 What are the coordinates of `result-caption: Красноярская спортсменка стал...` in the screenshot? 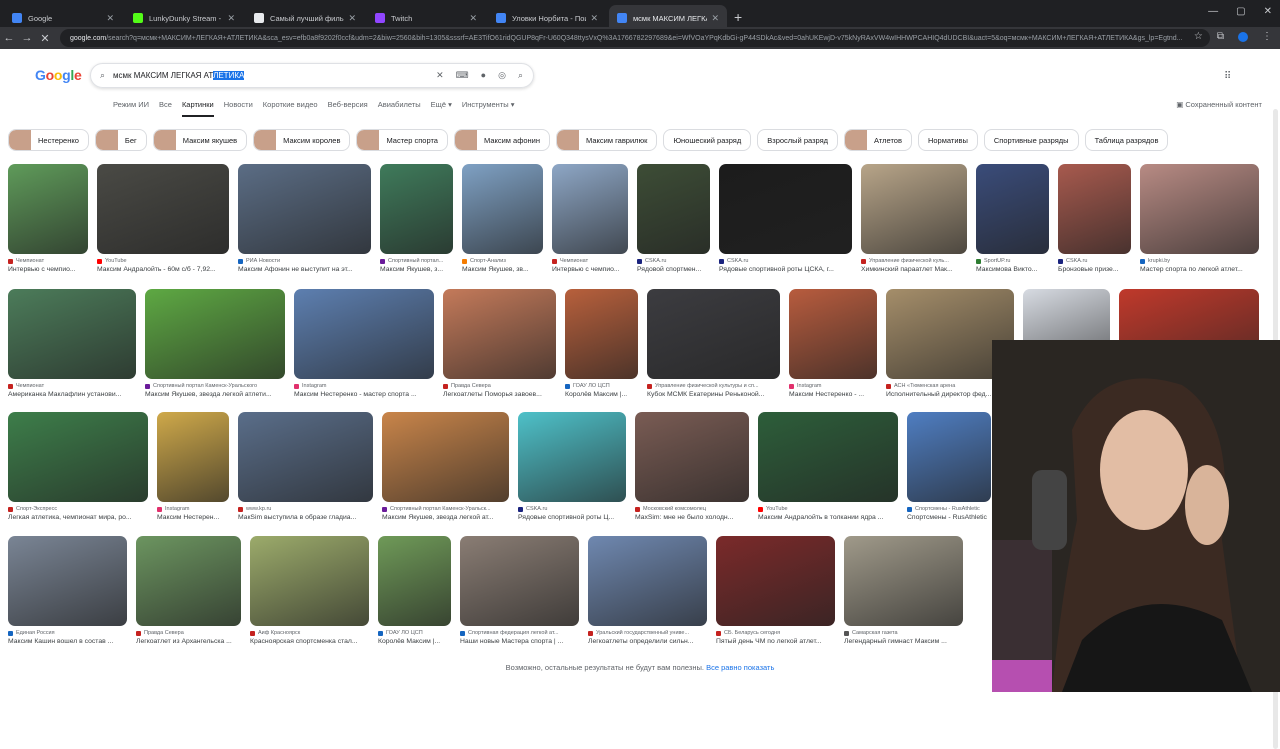 It's located at (309, 641).